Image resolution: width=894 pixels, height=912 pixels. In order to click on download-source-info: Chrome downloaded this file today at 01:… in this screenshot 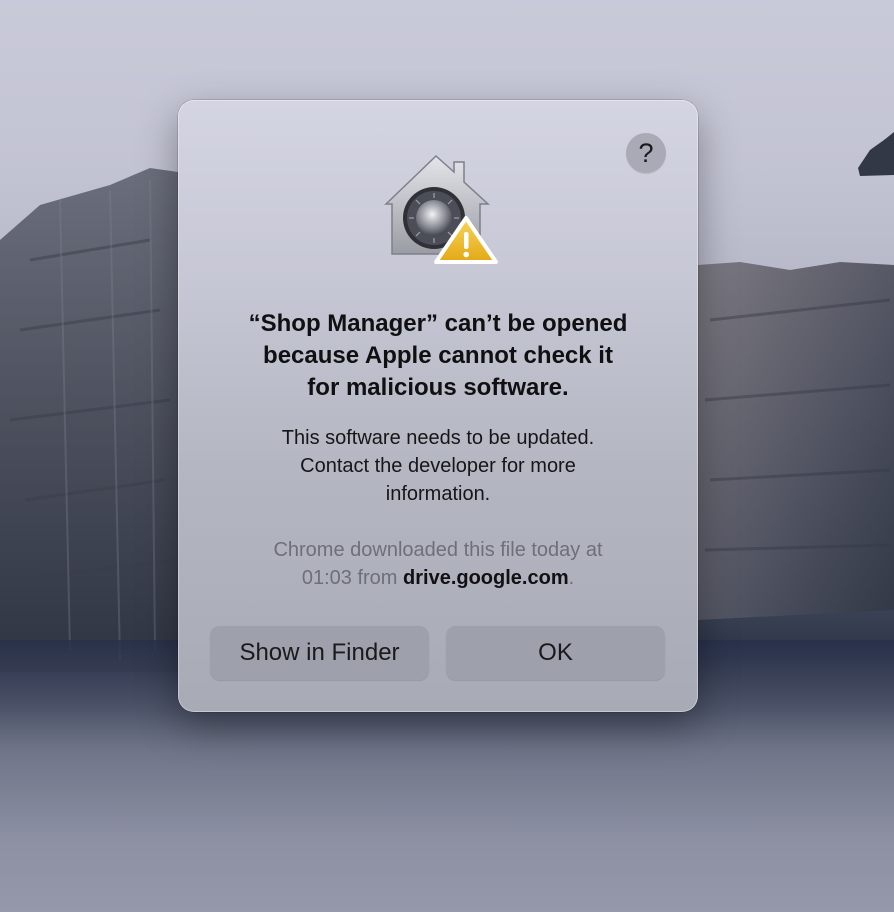, I will do `click(438, 564)`.